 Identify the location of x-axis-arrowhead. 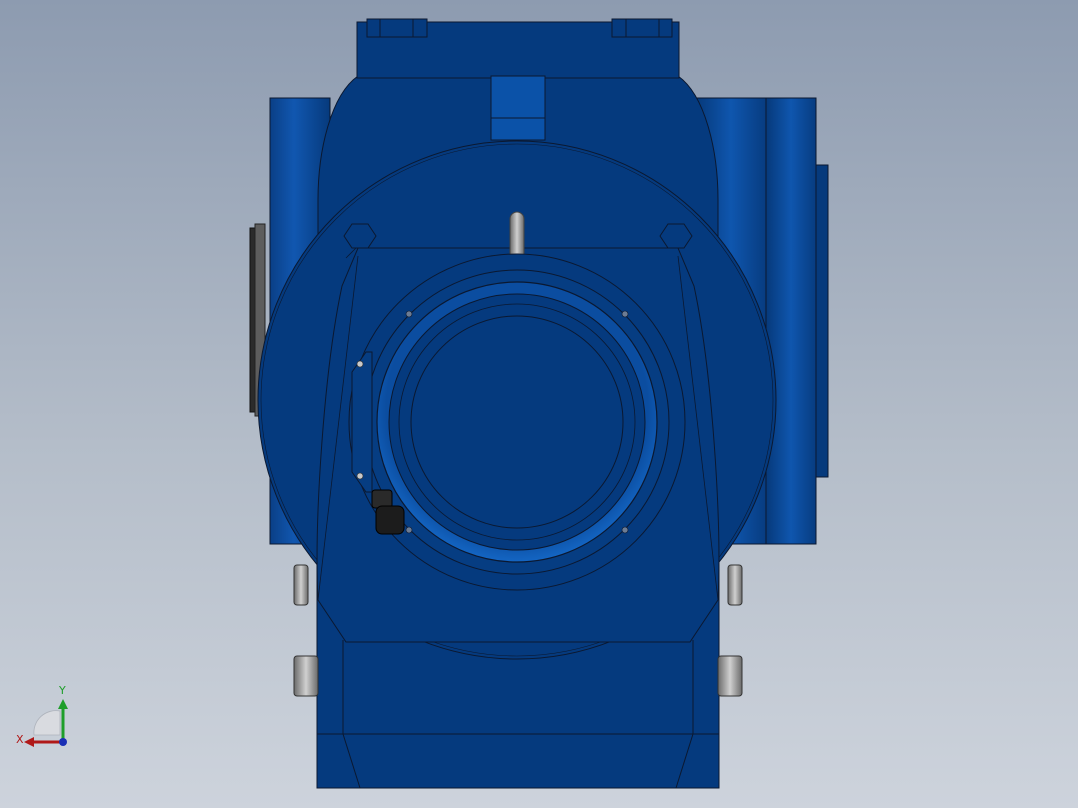
(29, 742).